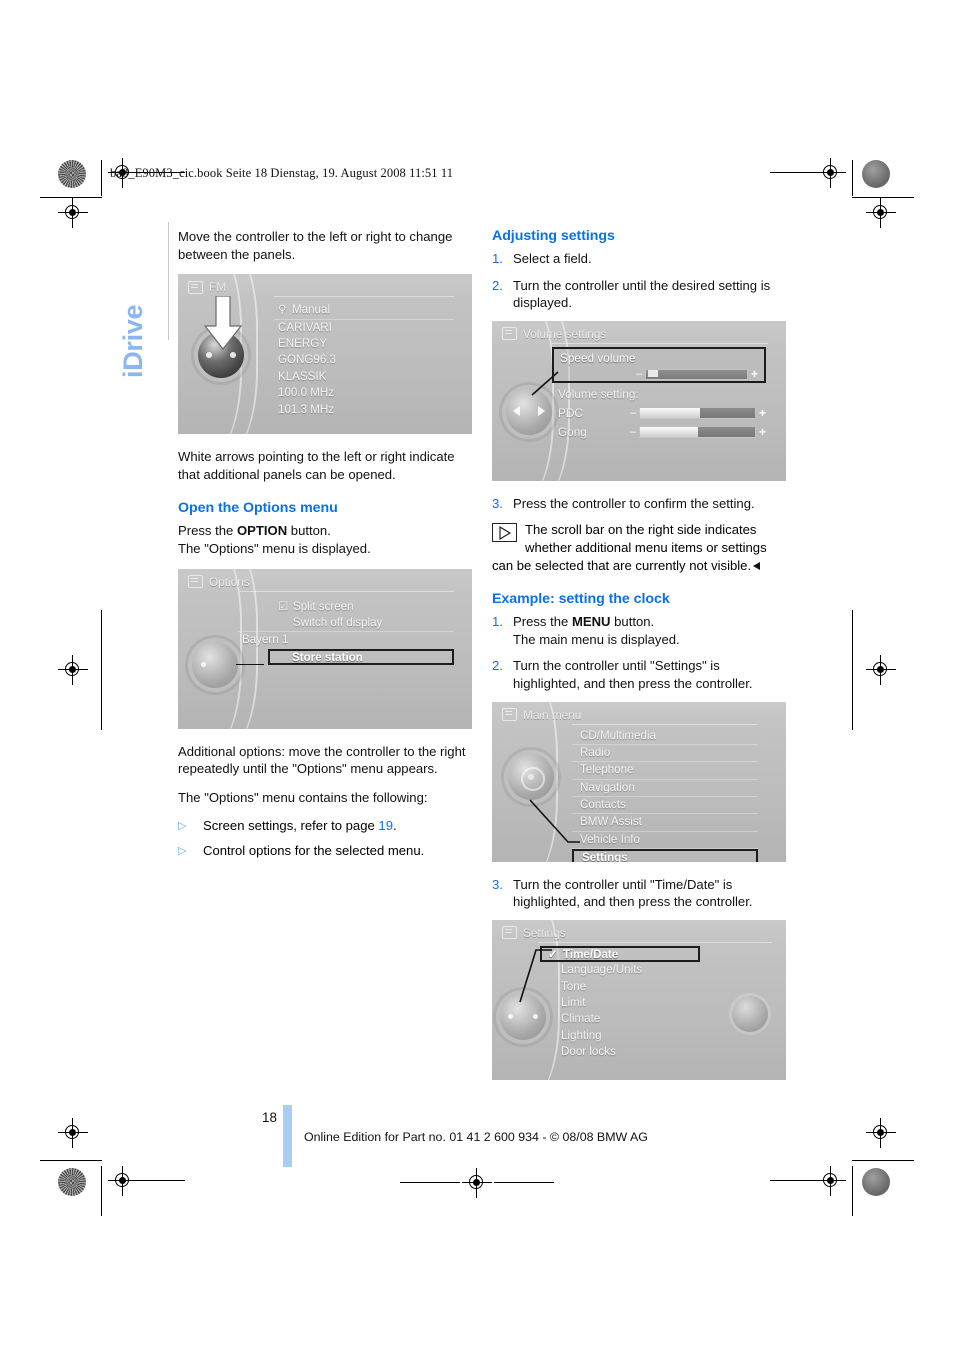 The image size is (954, 1350). I want to click on settings-item-label: Limit, so click(573, 1002).